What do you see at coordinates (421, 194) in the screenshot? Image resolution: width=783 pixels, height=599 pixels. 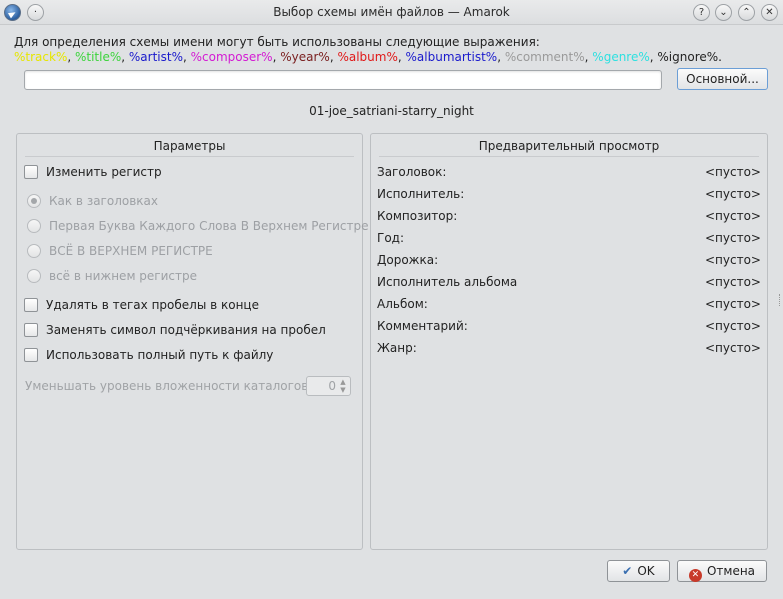 I see `preview-row-label: Исполнитель:` at bounding box center [421, 194].